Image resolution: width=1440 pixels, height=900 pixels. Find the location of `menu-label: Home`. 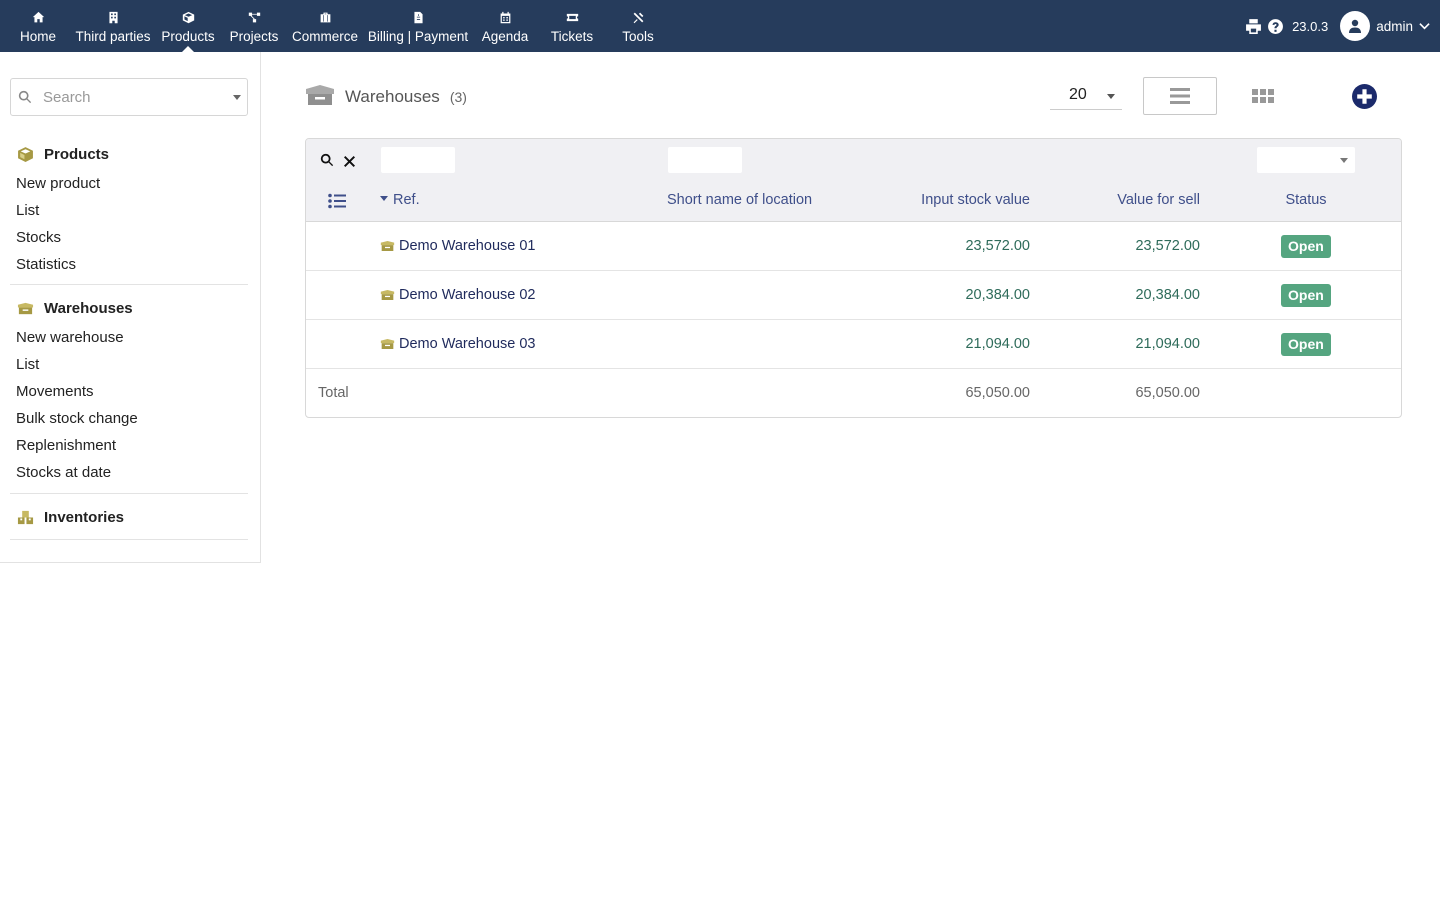

menu-label: Home is located at coordinates (37, 36).